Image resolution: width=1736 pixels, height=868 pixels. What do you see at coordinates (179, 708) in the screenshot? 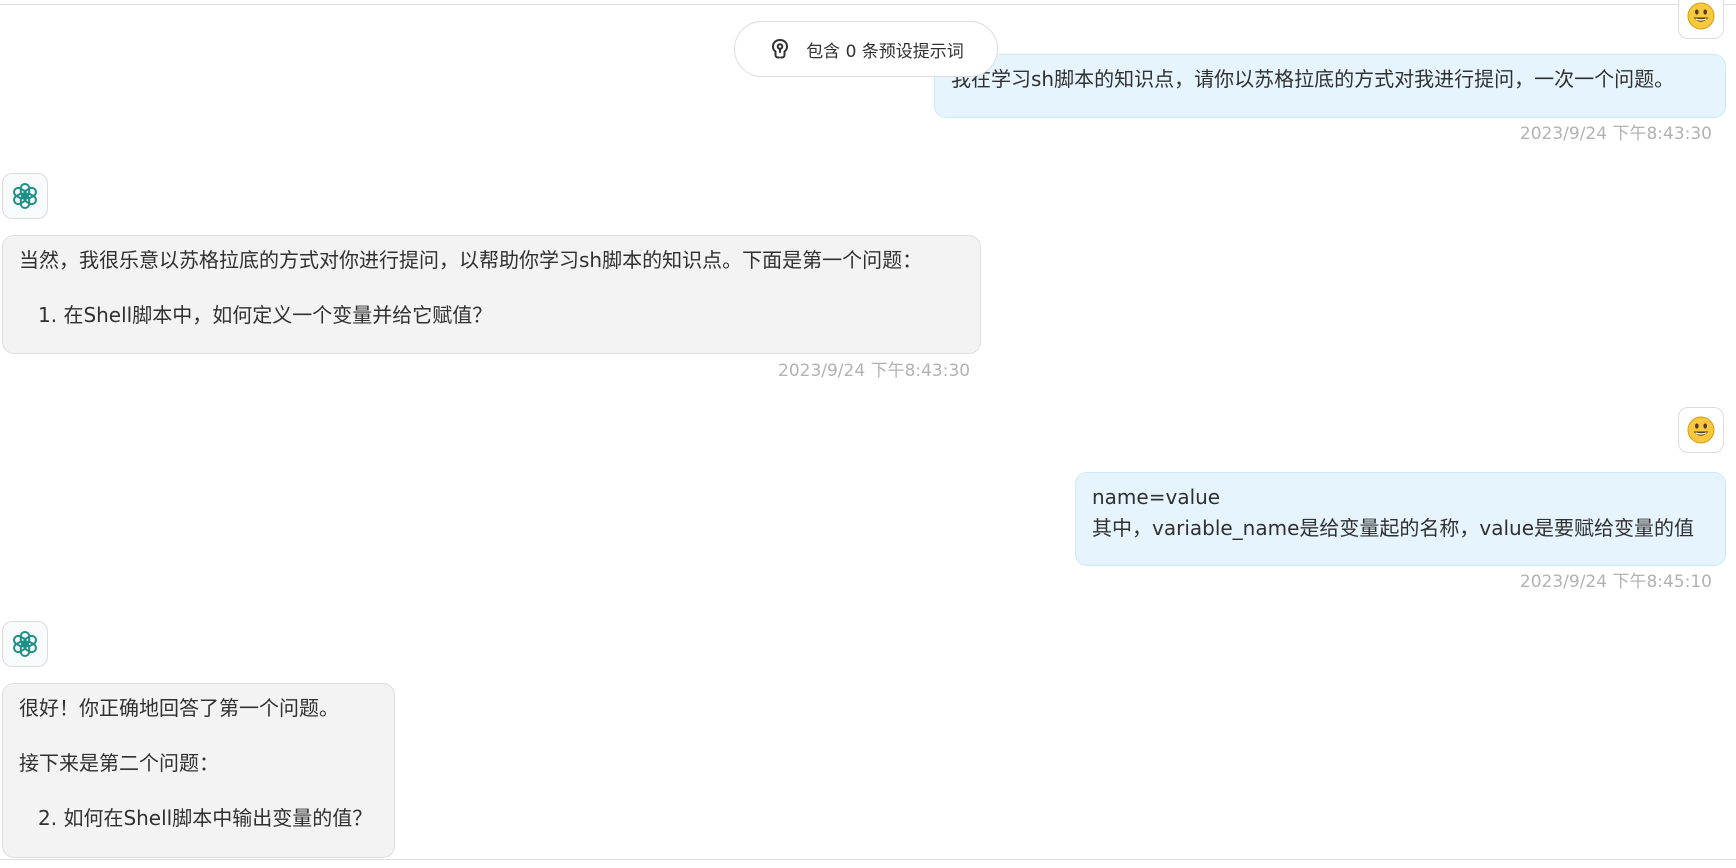
I see `message-text: 很好！你正确地回答了第一个问题。` at bounding box center [179, 708].